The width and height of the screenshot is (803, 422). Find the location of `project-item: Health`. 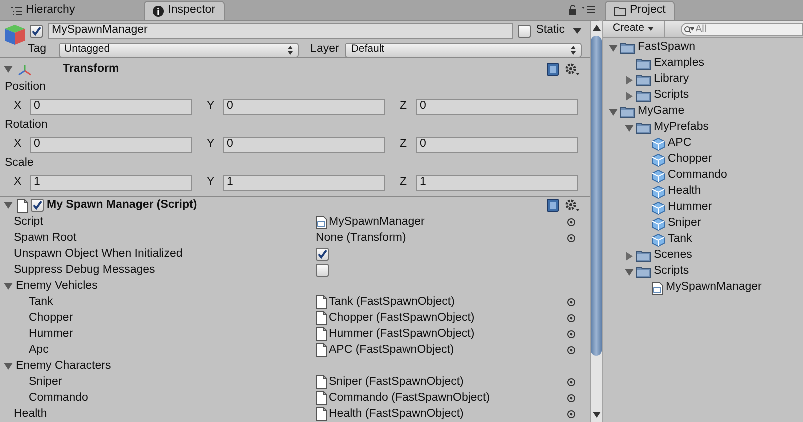

project-item: Health is located at coordinates (685, 192).